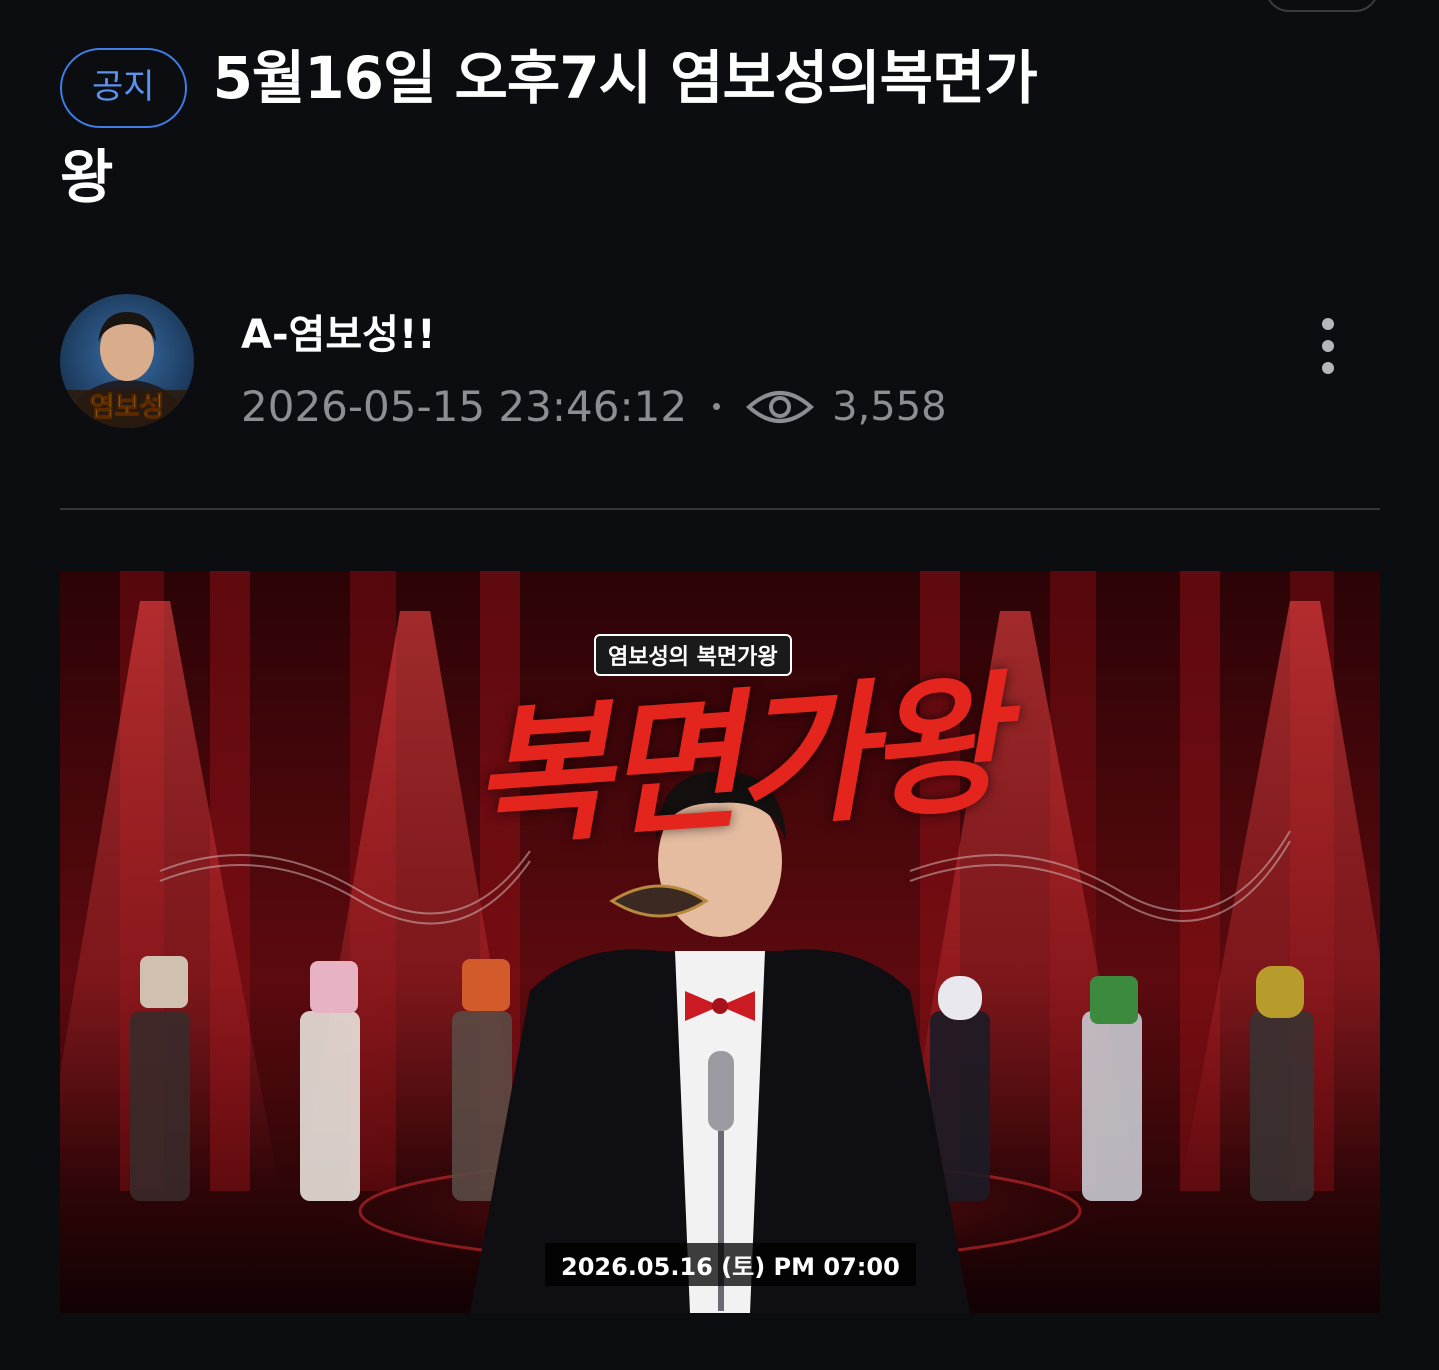 This screenshot has height=1370, width=1439. I want to click on more-vertical-icon, so click(1329, 348).